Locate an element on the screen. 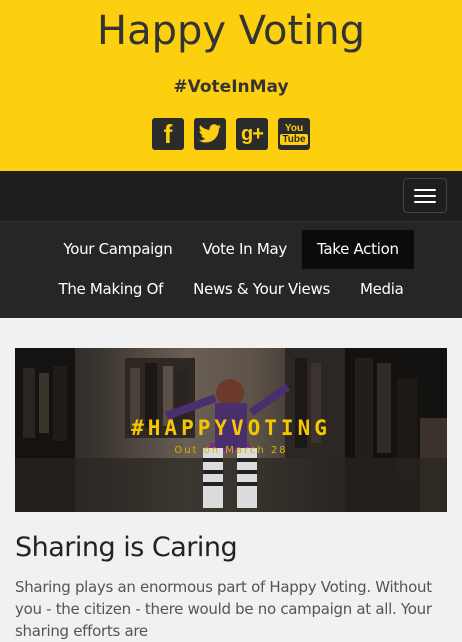 The height and width of the screenshot is (642, 462). nav-the-making-of: The Making Of is located at coordinates (110, 289).